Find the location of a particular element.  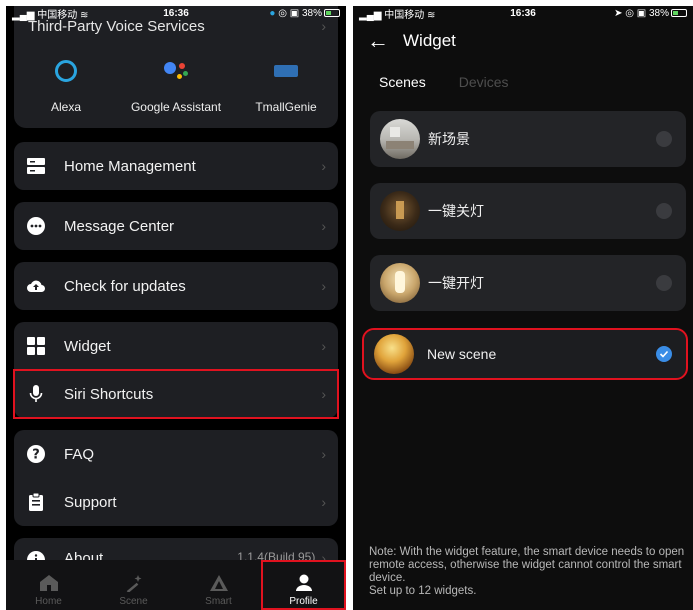

menu-item-message-center: Message Center › is located at coordinates (176, 226).